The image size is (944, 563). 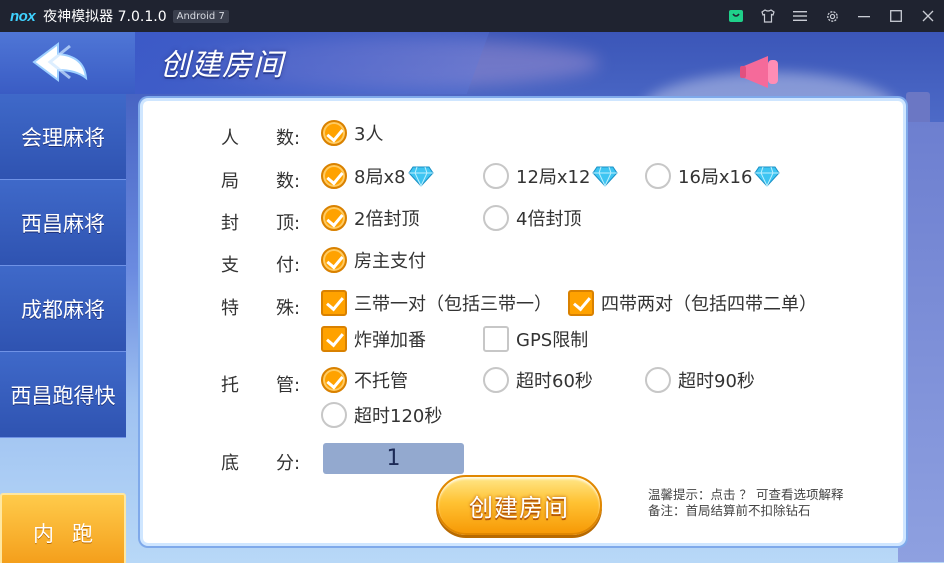 I want to click on sidebar-item-label: 西昌跑得快, so click(x=63, y=395).